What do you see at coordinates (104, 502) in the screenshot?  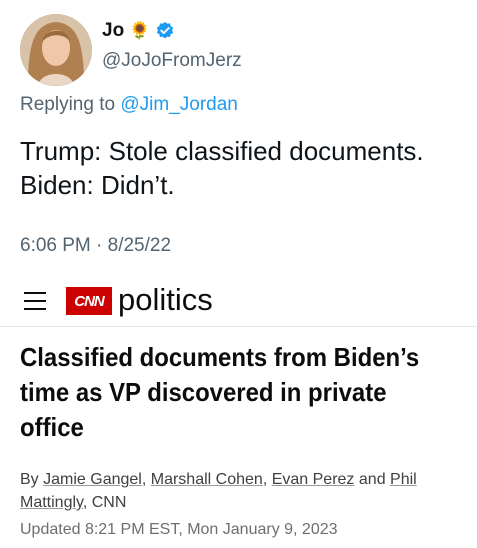 I see `byline-outlet: , CNN` at bounding box center [104, 502].